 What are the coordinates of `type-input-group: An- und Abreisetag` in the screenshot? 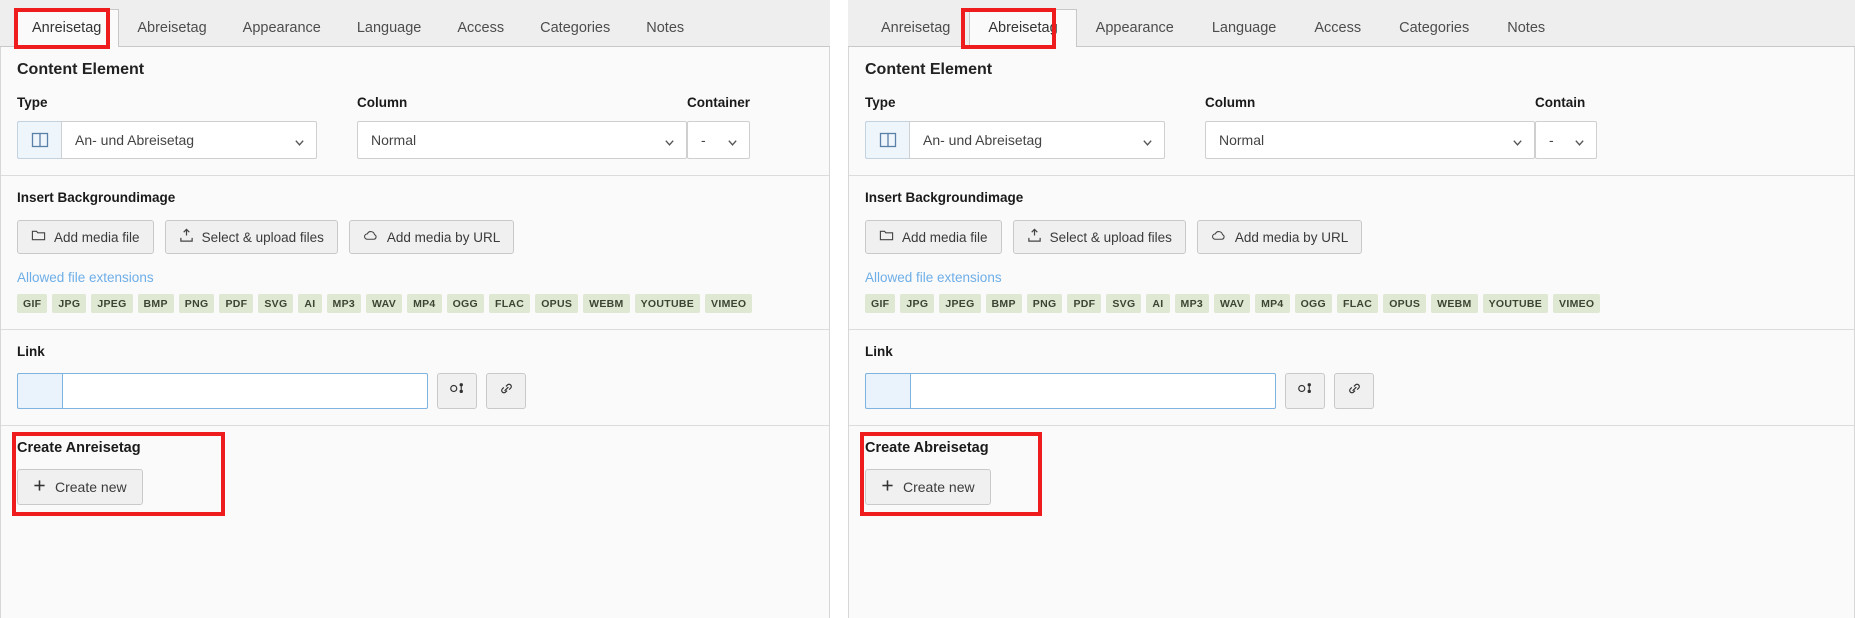 It's located at (187, 140).